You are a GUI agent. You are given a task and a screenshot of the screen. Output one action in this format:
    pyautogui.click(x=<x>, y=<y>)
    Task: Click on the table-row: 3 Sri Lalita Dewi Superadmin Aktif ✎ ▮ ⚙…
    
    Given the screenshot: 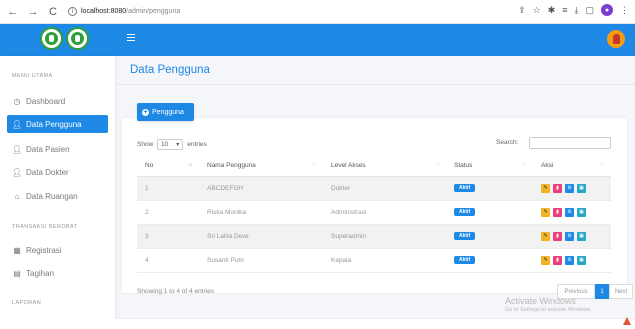 What is the action you would take?
    pyautogui.click(x=374, y=236)
    